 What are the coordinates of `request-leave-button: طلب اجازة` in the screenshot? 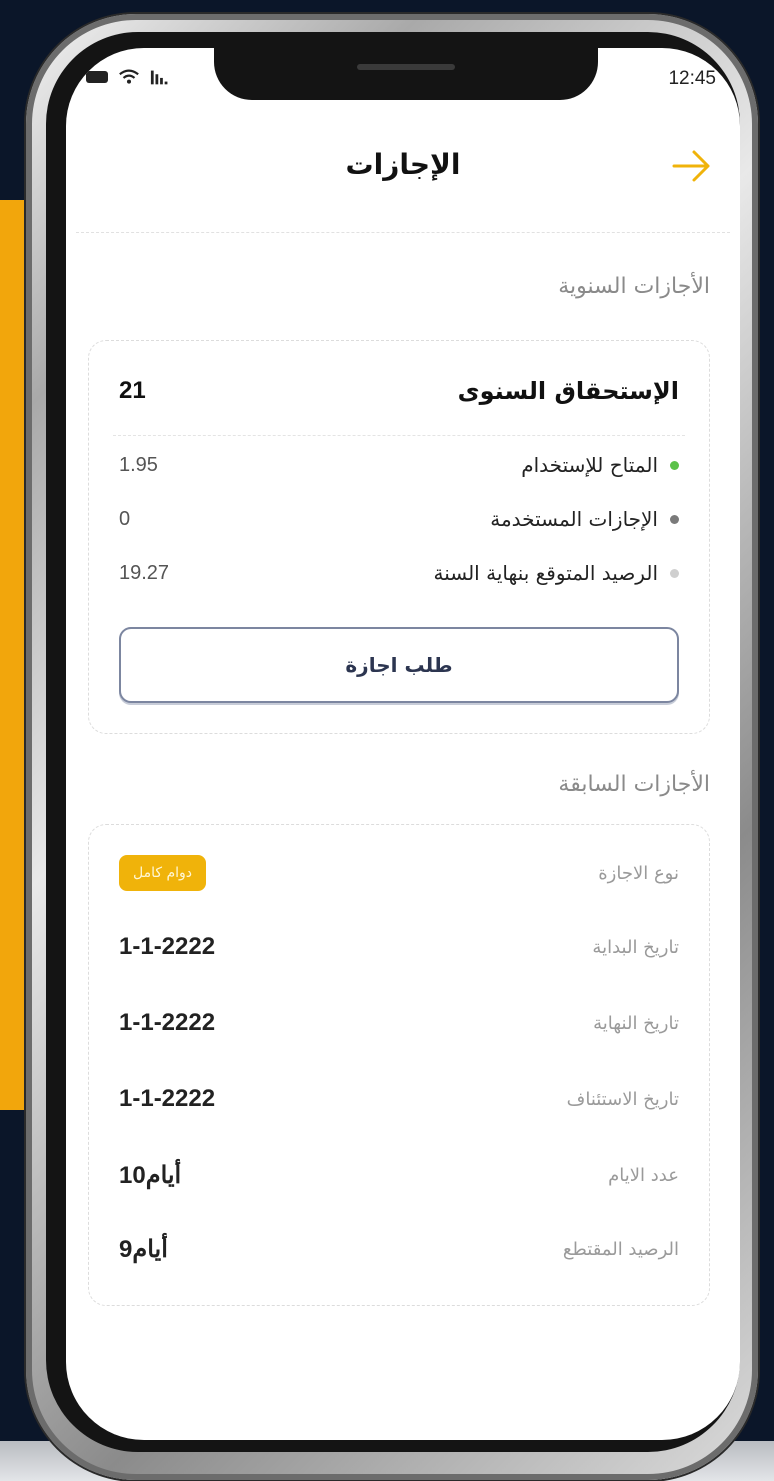 It's located at (399, 665).